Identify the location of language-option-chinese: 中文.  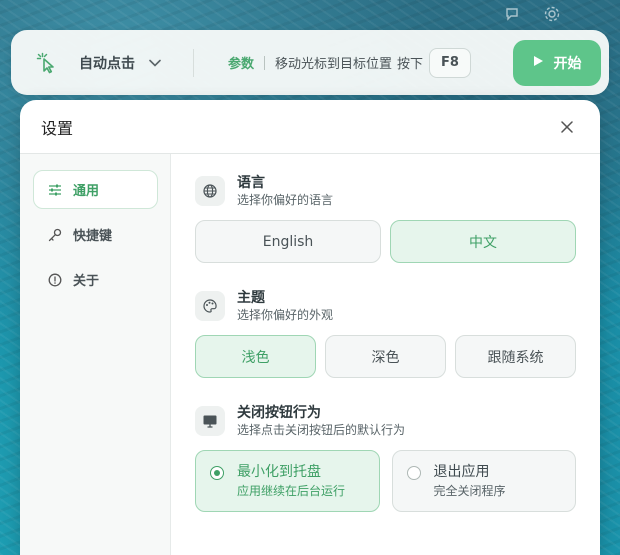
(483, 241).